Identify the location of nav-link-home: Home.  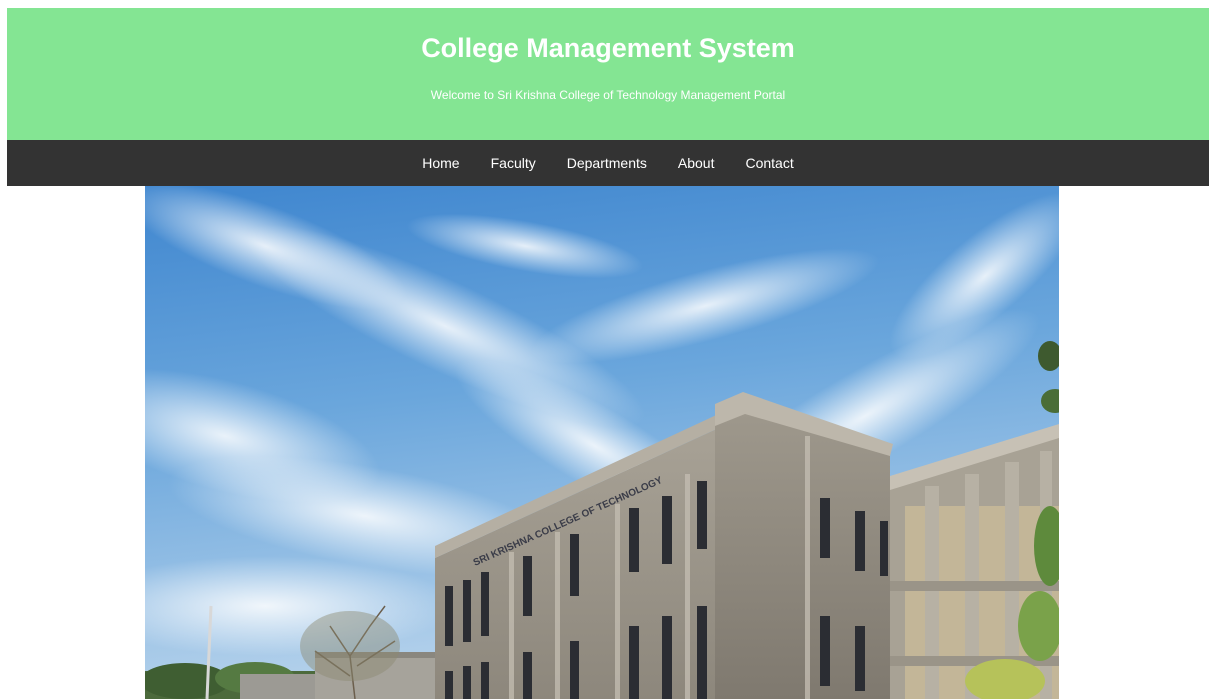
(441, 163).